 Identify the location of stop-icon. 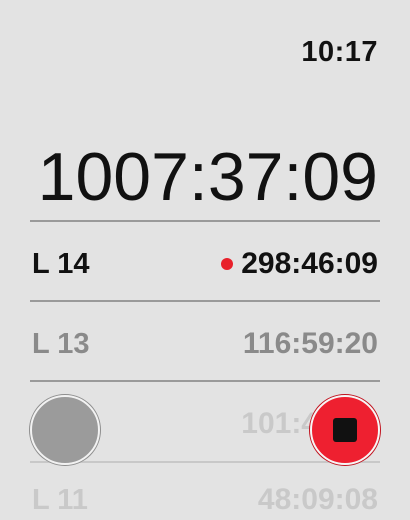
(345, 430).